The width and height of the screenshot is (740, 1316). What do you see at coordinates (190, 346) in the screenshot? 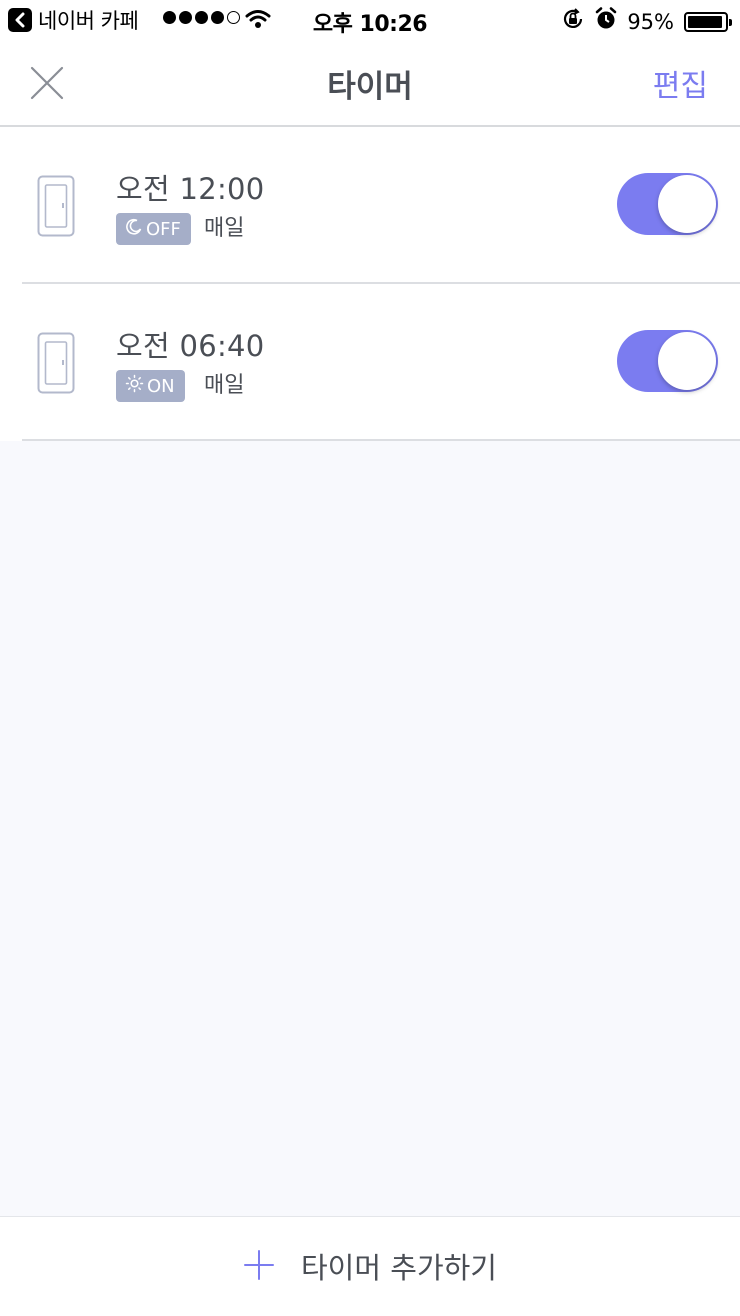
I see `timer-time: 오전 06:40` at bounding box center [190, 346].